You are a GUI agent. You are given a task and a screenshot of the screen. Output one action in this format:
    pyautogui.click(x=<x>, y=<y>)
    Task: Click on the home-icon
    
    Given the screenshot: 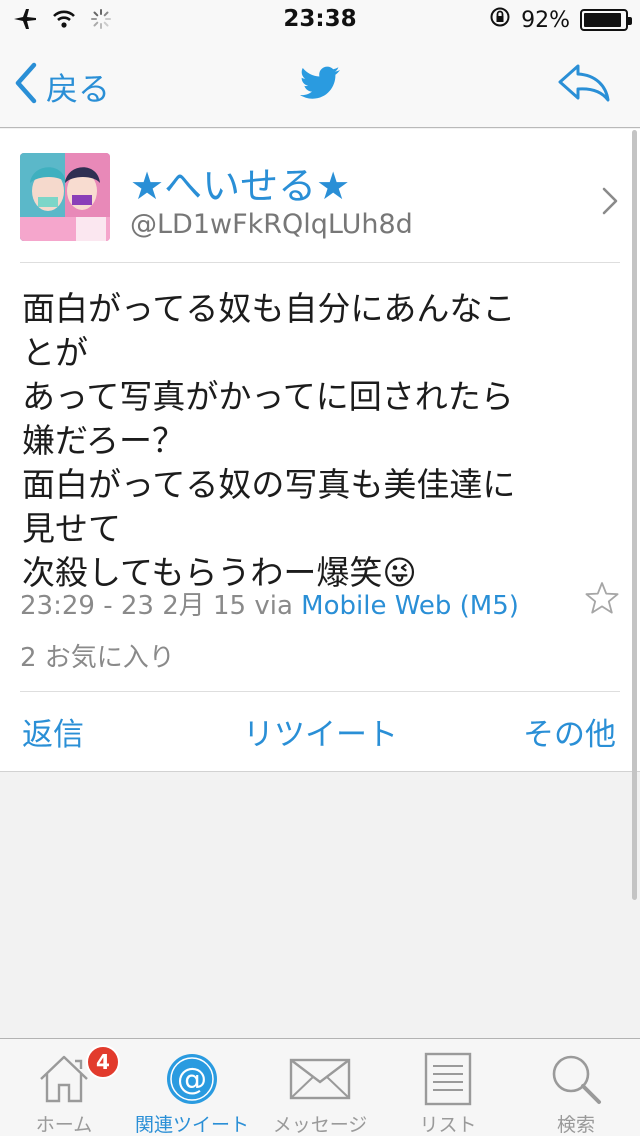 What is the action you would take?
    pyautogui.click(x=64, y=1078)
    